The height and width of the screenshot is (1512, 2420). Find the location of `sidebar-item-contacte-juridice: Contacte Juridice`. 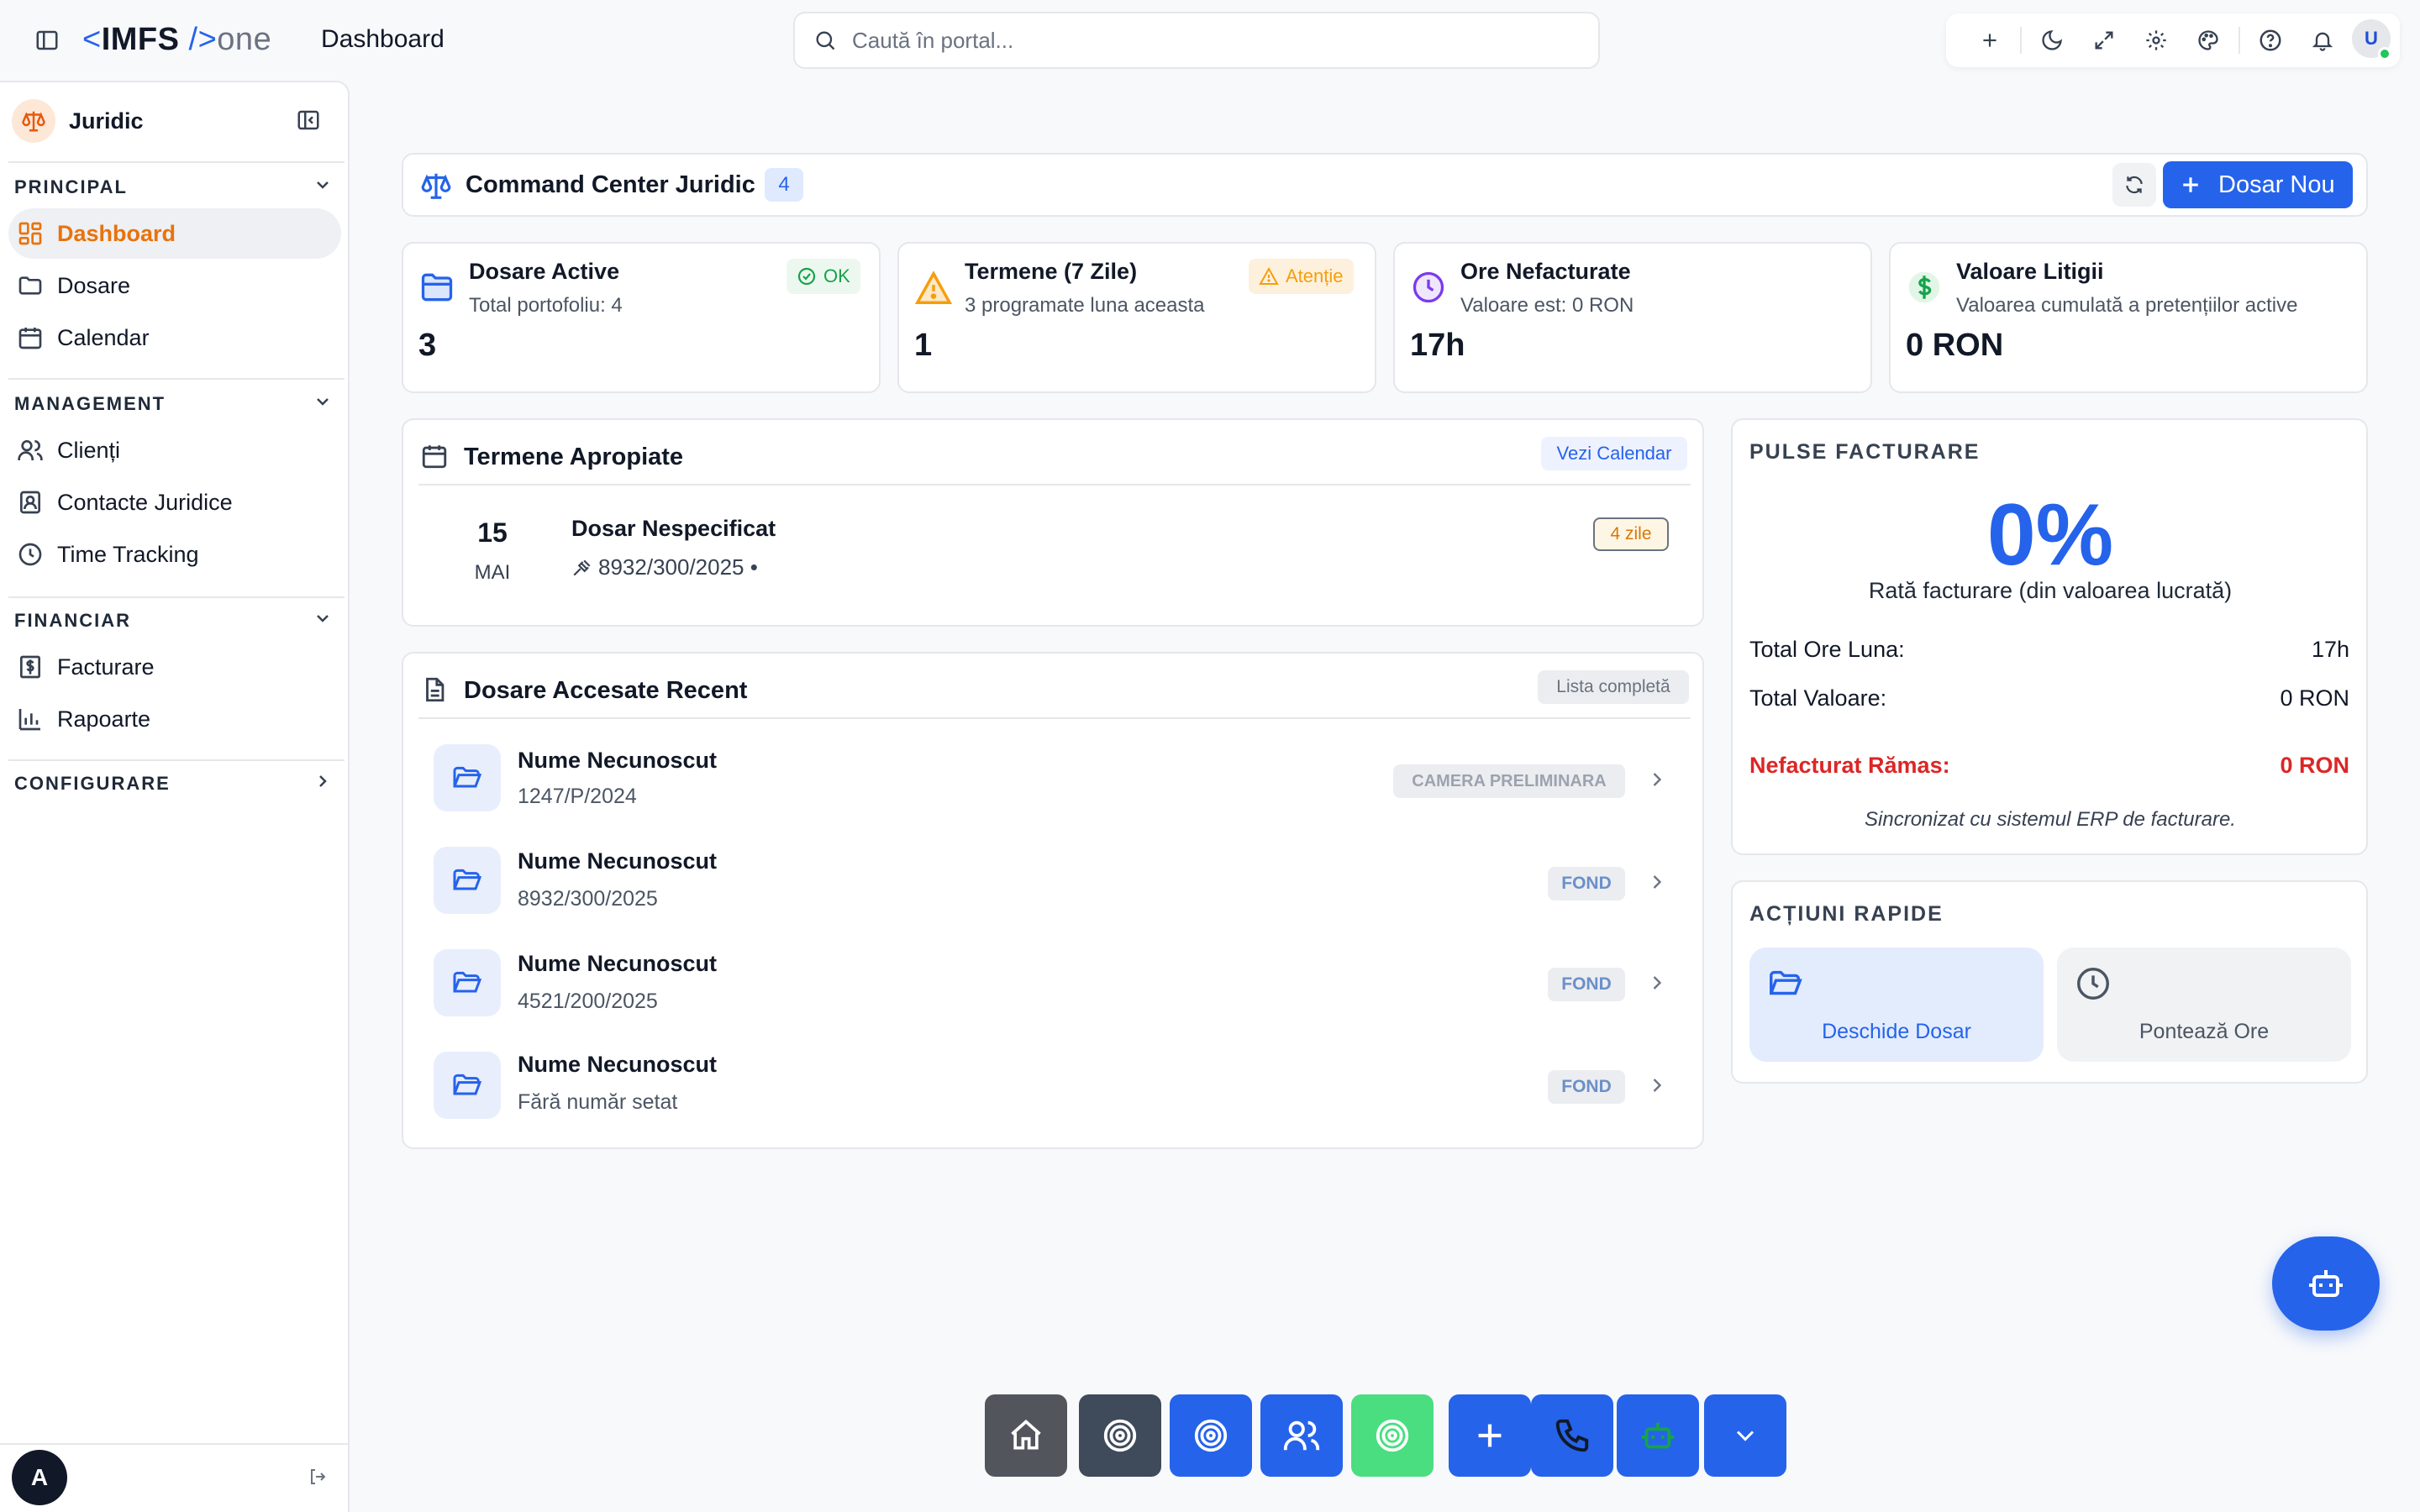

sidebar-item-contacte-juridice: Contacte Juridice is located at coordinates (174, 502).